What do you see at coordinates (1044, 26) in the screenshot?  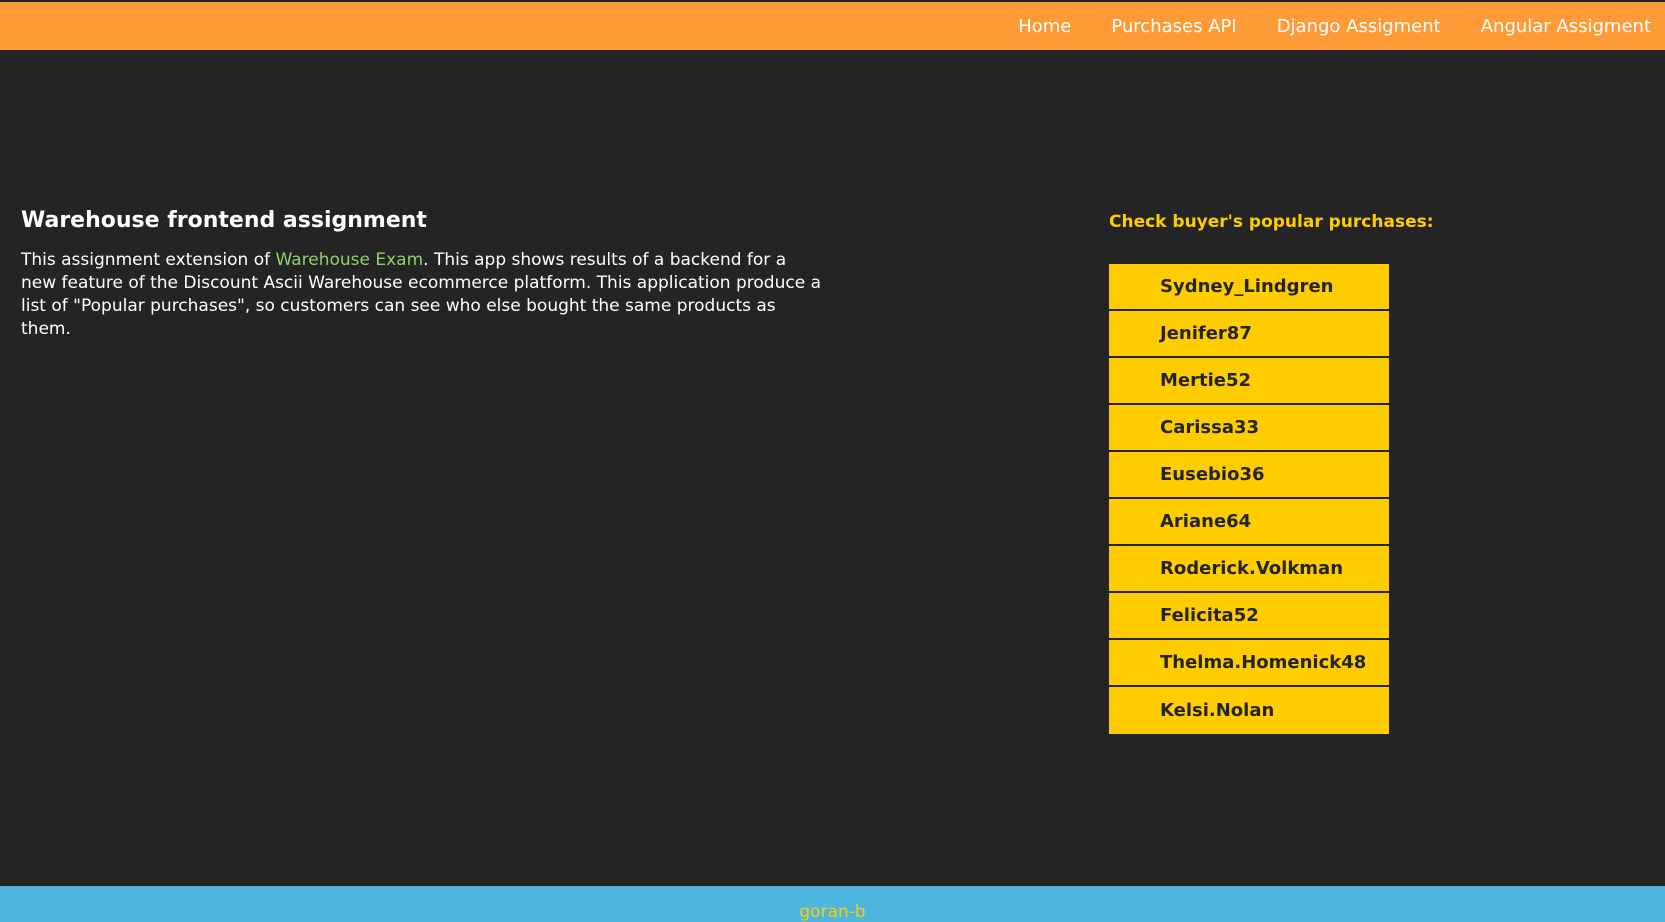 I see `nav-home-link: Home` at bounding box center [1044, 26].